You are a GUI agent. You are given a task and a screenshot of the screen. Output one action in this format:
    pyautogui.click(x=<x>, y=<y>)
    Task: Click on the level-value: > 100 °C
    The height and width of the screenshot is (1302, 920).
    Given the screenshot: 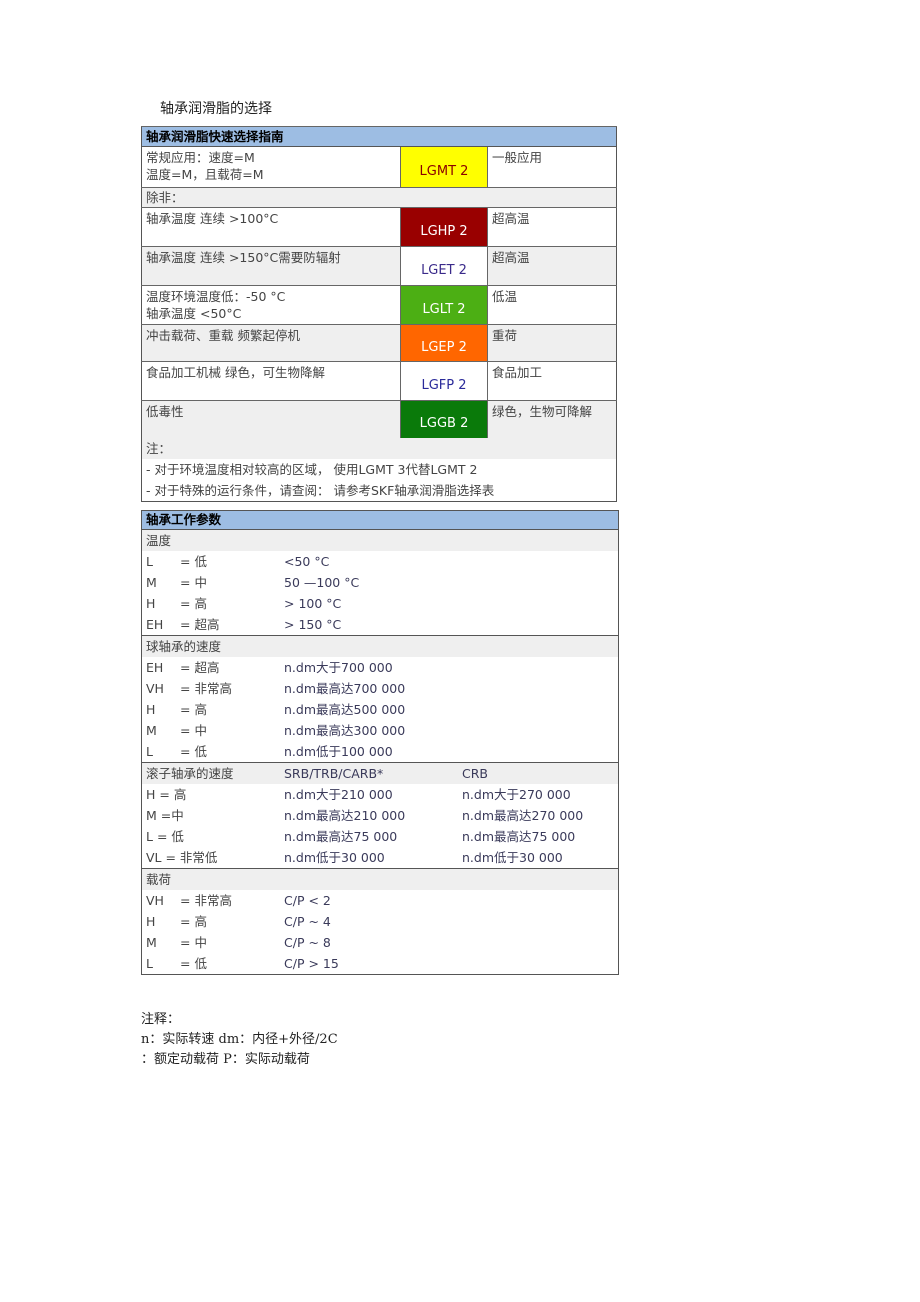 What is the action you would take?
    pyautogui.click(x=313, y=603)
    